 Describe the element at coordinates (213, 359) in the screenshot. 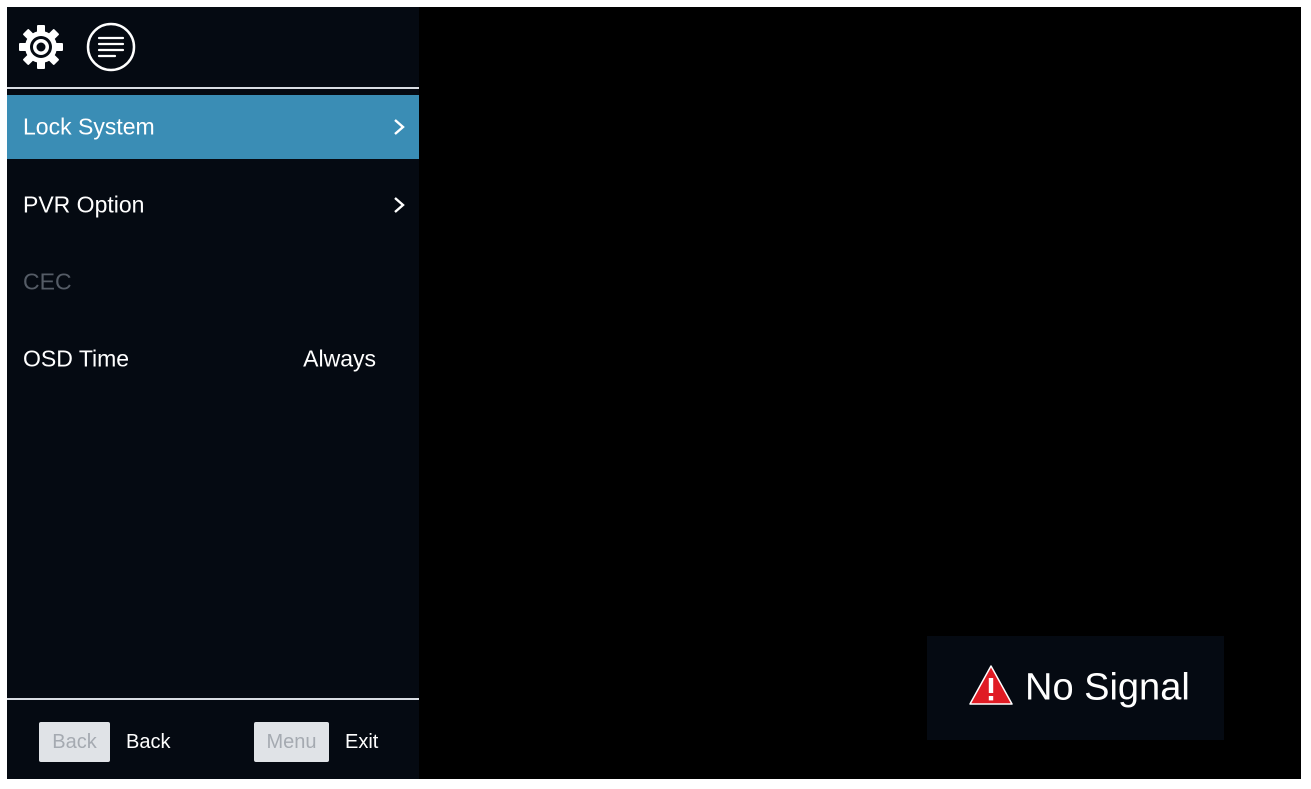

I see `menu-item-osd-time: OSD Time Always` at that location.